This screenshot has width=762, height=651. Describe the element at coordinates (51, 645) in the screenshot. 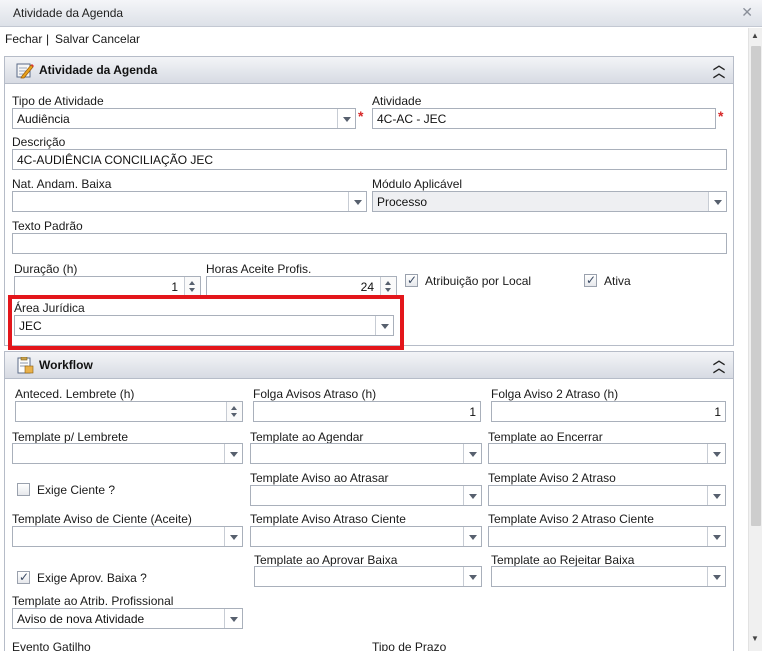

I see `evento-gatilho-label: Evento Gatilho` at that location.